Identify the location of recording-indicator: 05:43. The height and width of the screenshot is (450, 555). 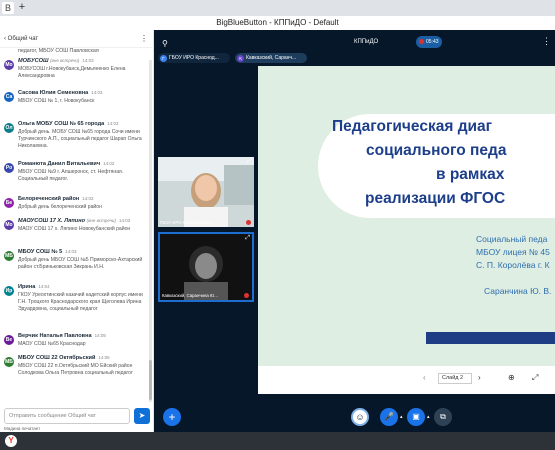
(429, 42).